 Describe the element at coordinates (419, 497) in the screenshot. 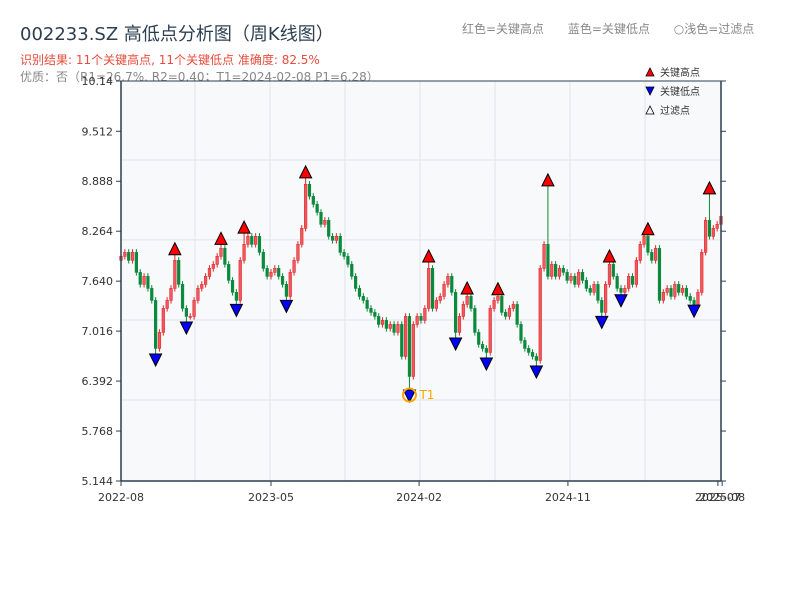

I see `x-tick-label: 2024-02` at that location.